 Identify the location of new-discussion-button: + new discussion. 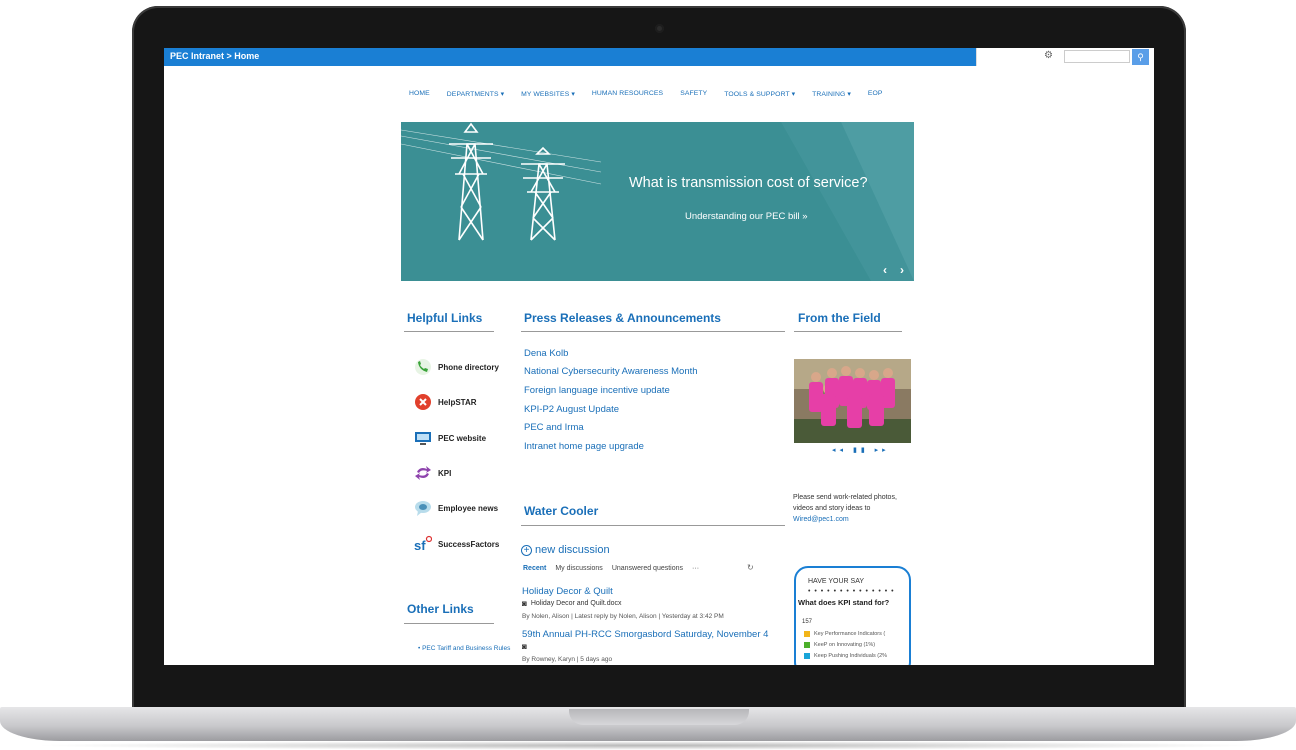
(565, 550).